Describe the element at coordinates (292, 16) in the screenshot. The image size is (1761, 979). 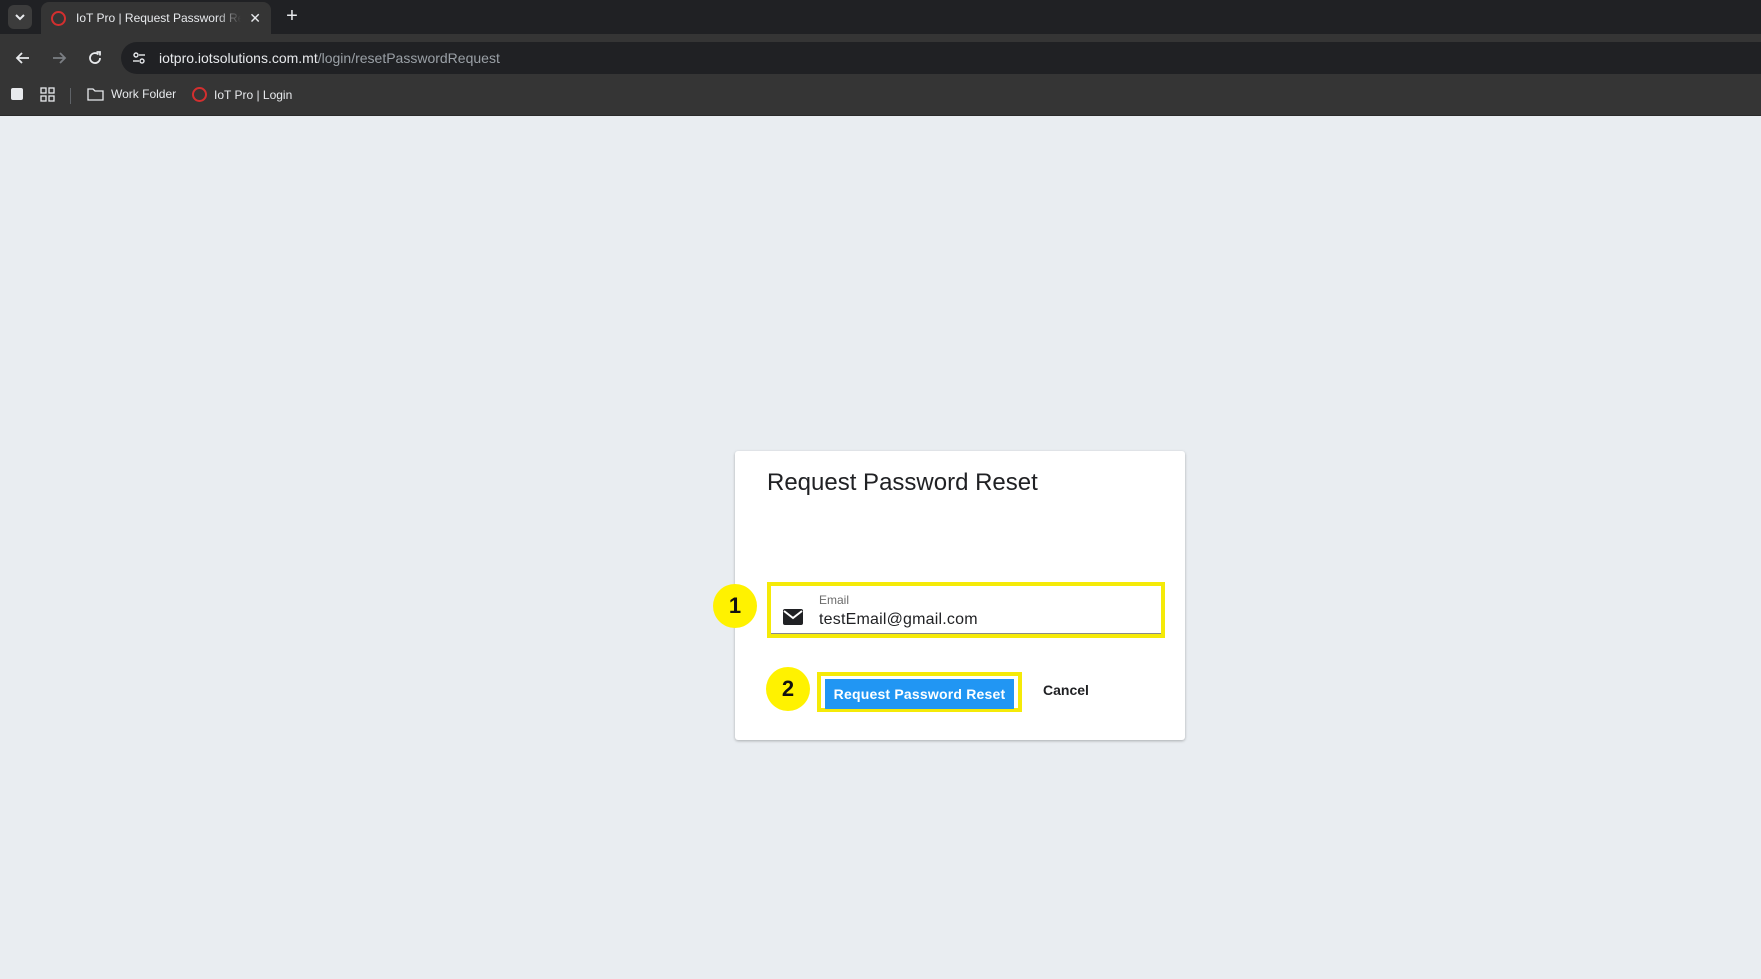
I see `new-tab-button: +` at that location.